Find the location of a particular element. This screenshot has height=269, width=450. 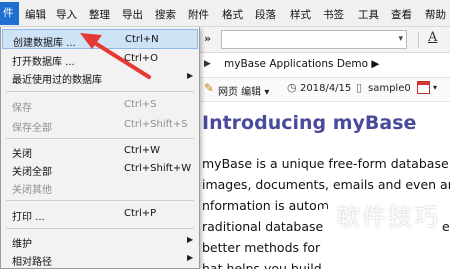

menu-item-label: 关闭 is located at coordinates (22, 154).